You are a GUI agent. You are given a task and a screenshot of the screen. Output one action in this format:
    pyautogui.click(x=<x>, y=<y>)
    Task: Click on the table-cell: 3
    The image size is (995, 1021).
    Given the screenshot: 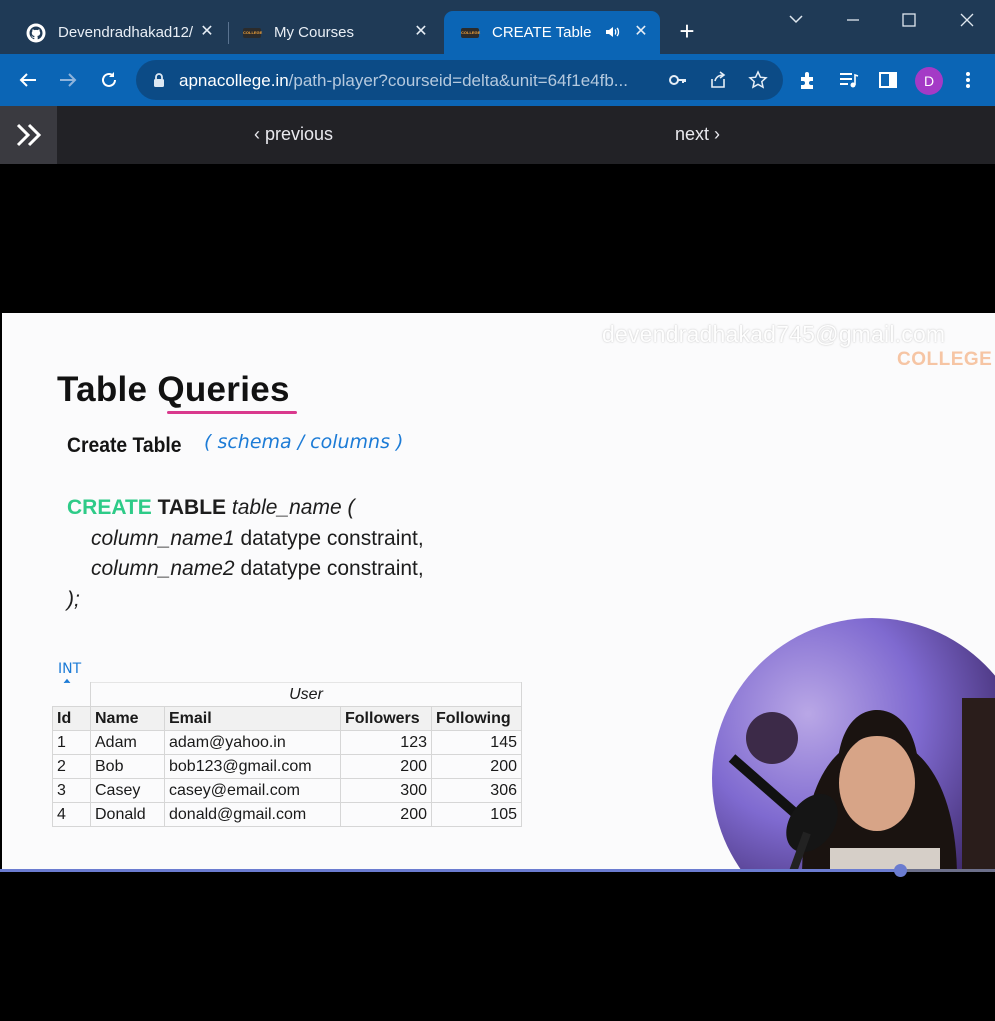 What is the action you would take?
    pyautogui.click(x=71, y=790)
    